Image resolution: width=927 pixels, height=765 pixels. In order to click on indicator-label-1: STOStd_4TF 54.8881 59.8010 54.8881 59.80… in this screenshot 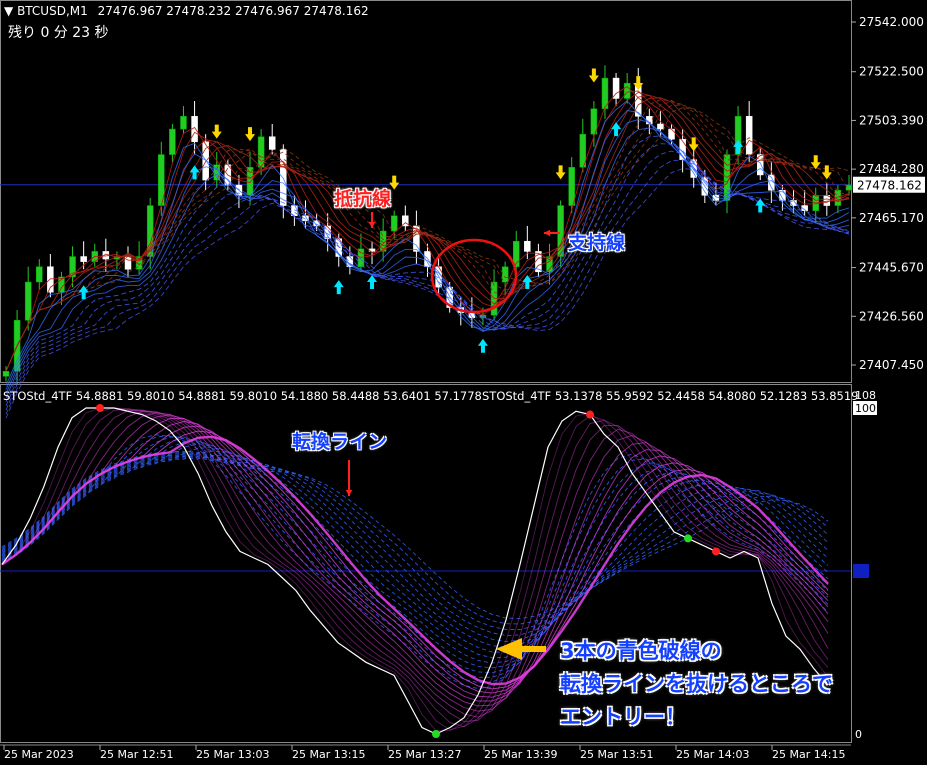, I will do `click(242, 396)`.